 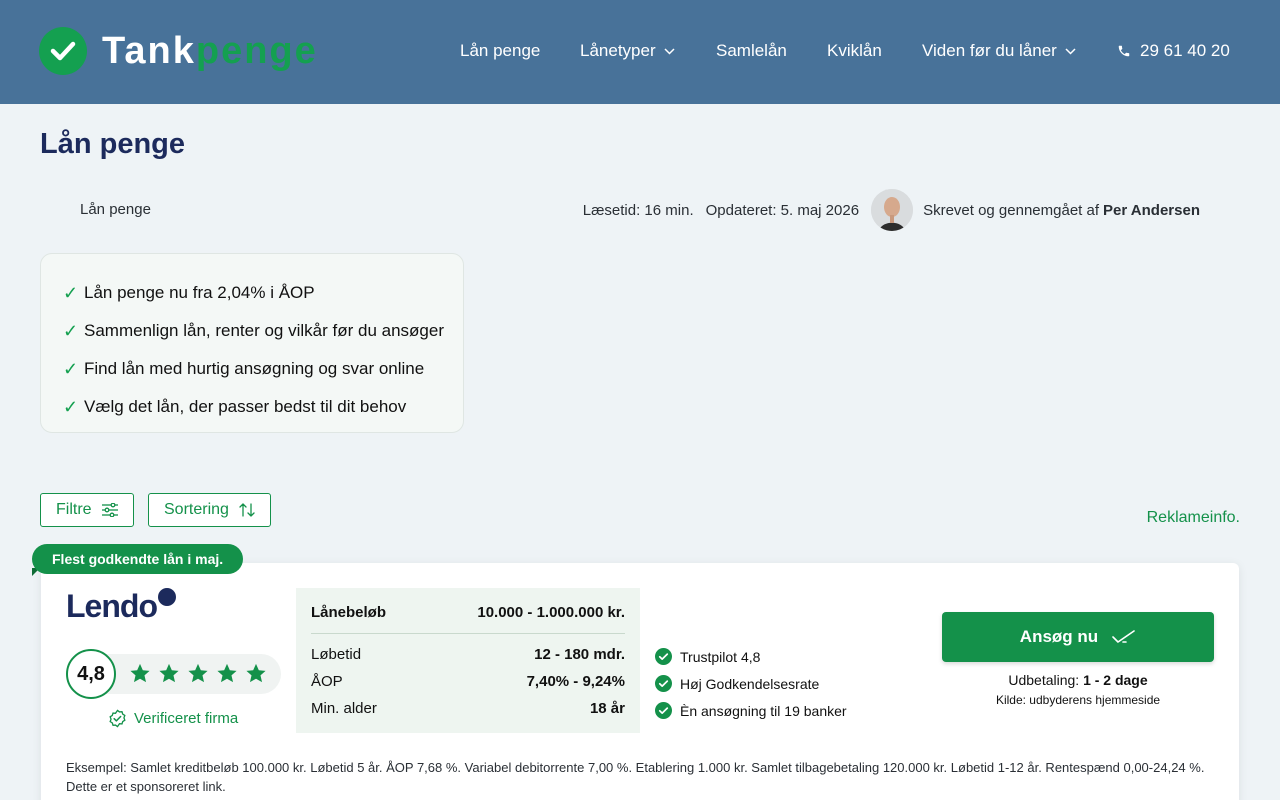 What do you see at coordinates (1044, 680) in the screenshot?
I see `payout-label: Udbetaling:` at bounding box center [1044, 680].